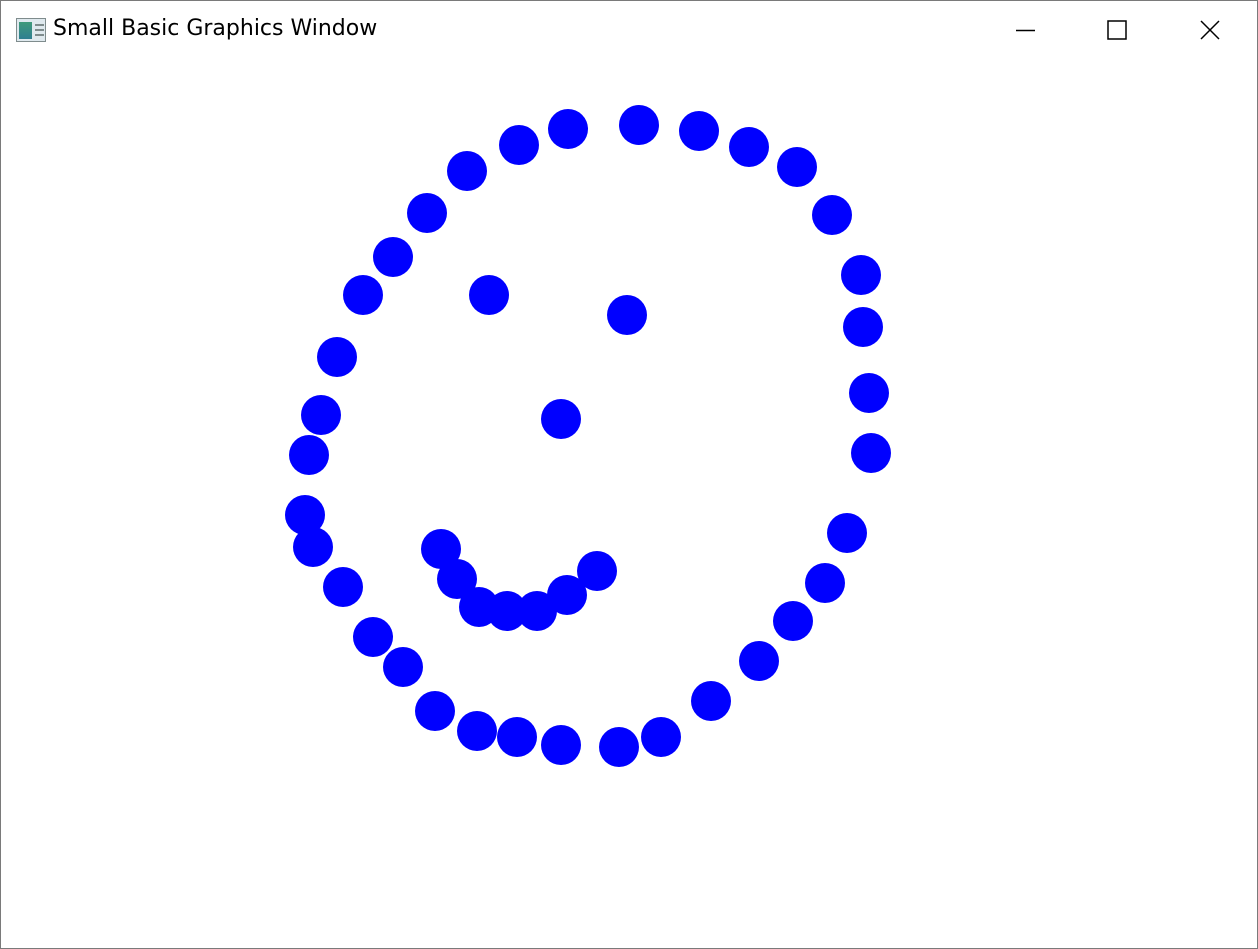 This screenshot has width=1258, height=949. I want to click on app-icon-pane, so click(25, 30).